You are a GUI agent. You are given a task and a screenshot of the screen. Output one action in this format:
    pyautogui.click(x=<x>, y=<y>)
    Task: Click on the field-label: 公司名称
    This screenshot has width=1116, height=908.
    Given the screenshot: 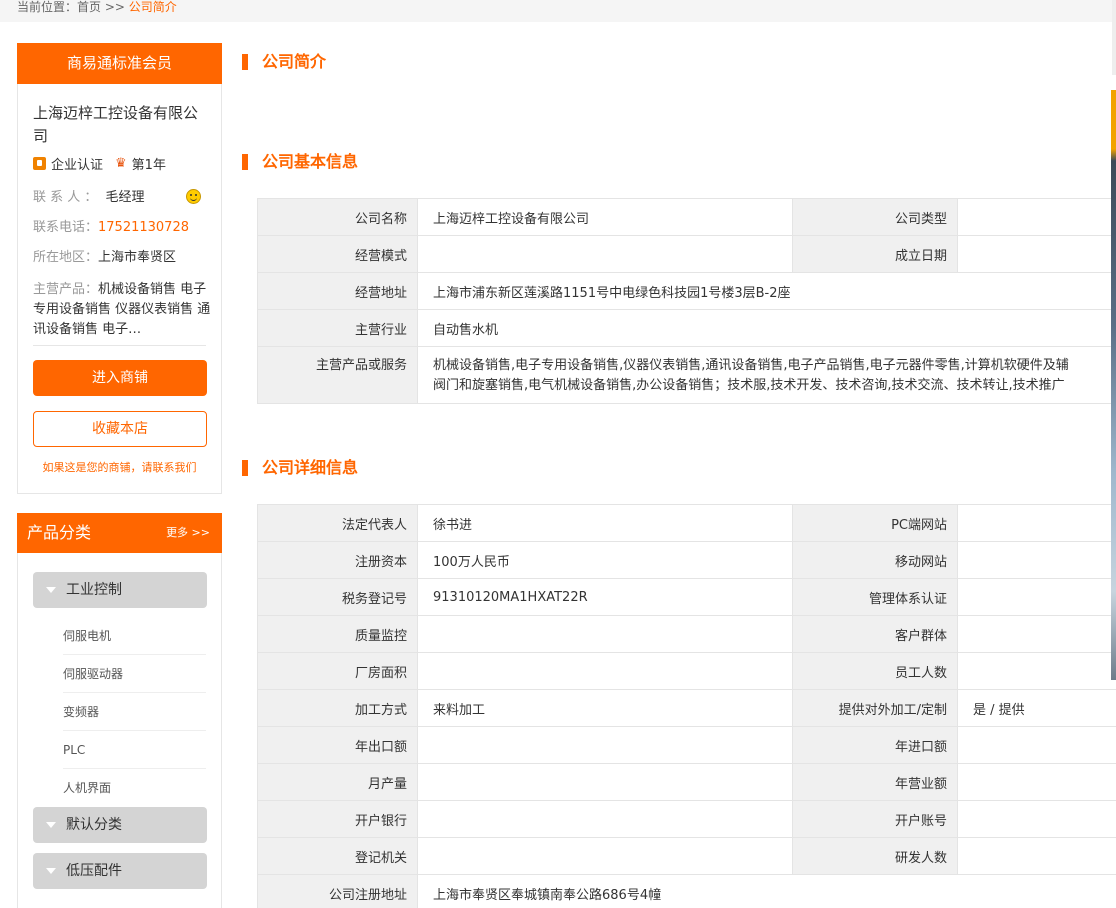 What is the action you would take?
    pyautogui.click(x=337, y=217)
    